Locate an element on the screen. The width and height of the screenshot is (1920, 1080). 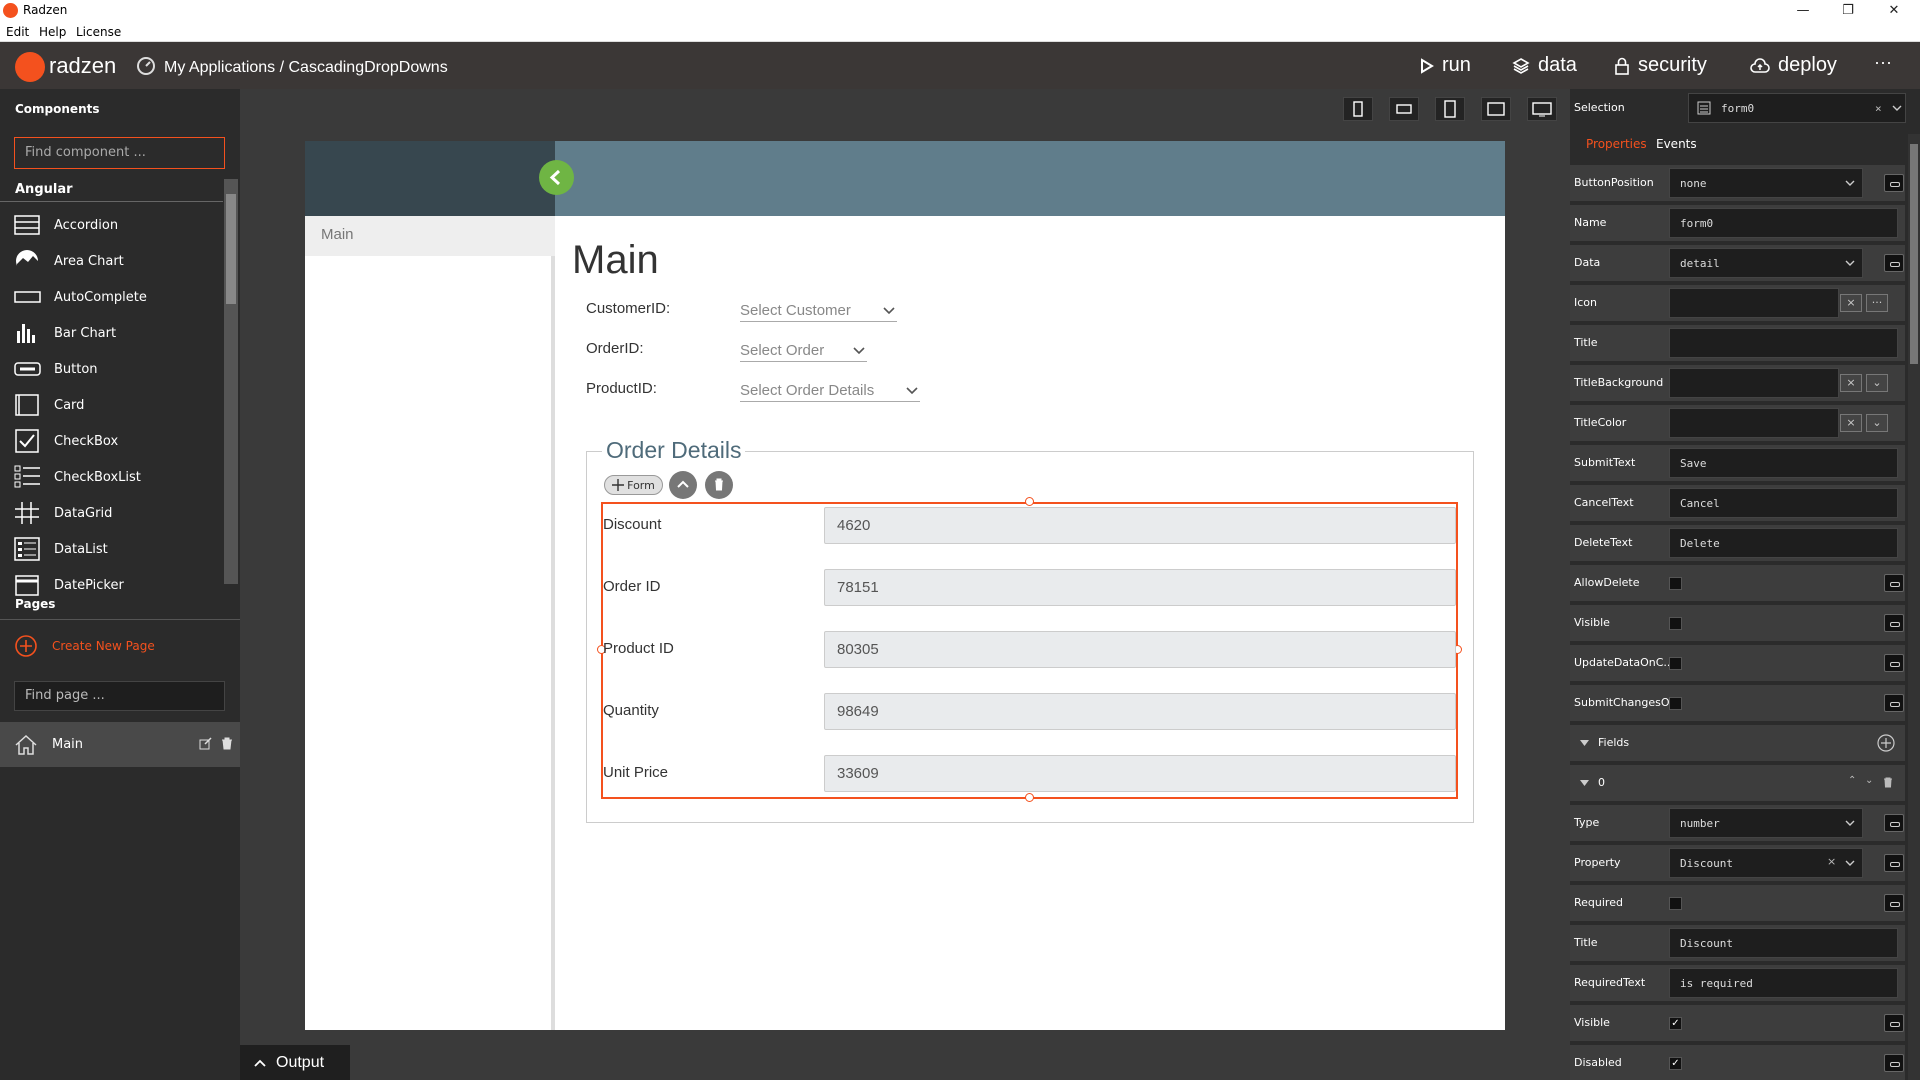
field-title-input: Discount is located at coordinates (1783, 943).